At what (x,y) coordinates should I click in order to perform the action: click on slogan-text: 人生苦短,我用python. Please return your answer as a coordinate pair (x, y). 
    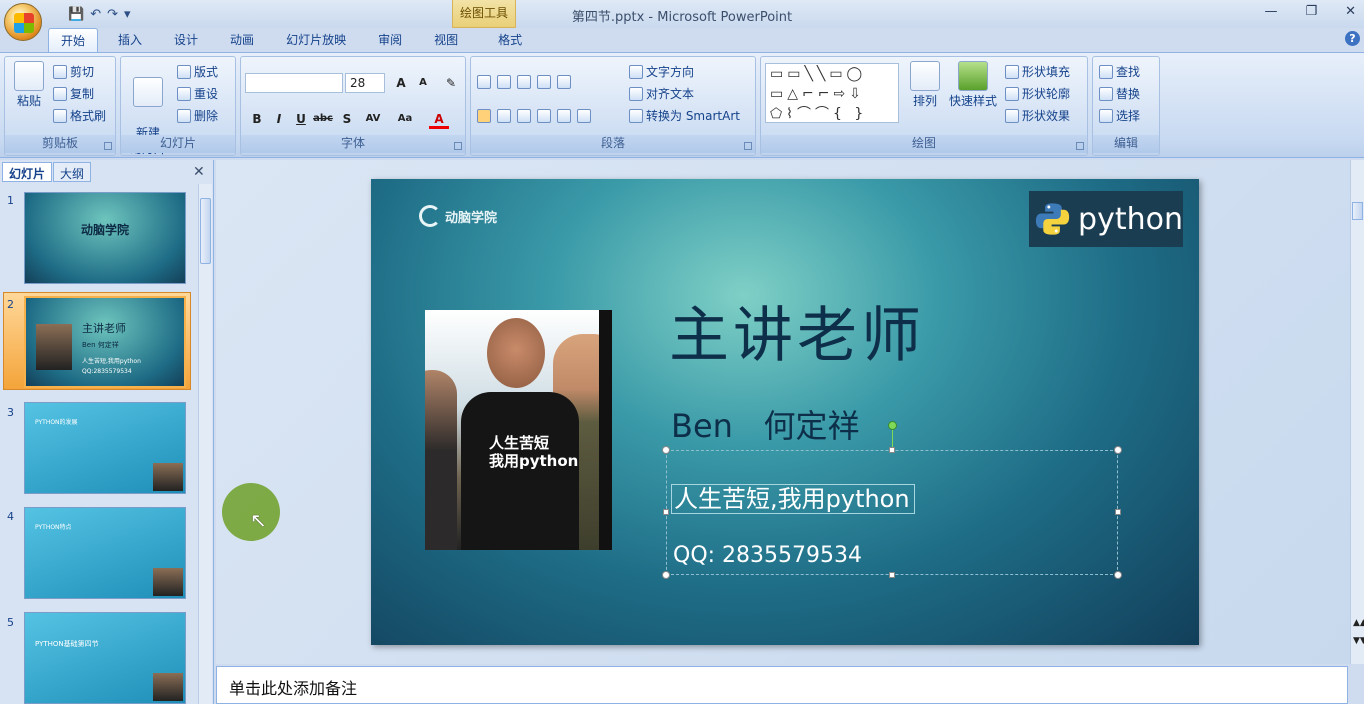
    Looking at the image, I should click on (793, 499).